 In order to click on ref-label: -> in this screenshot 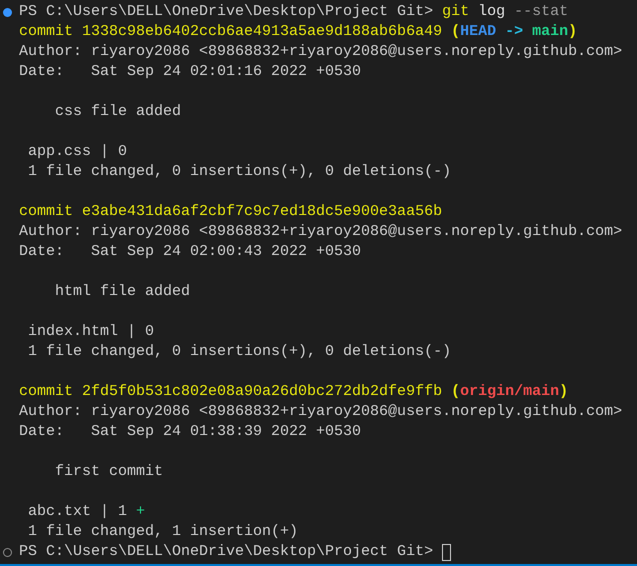, I will do `click(514, 32)`.